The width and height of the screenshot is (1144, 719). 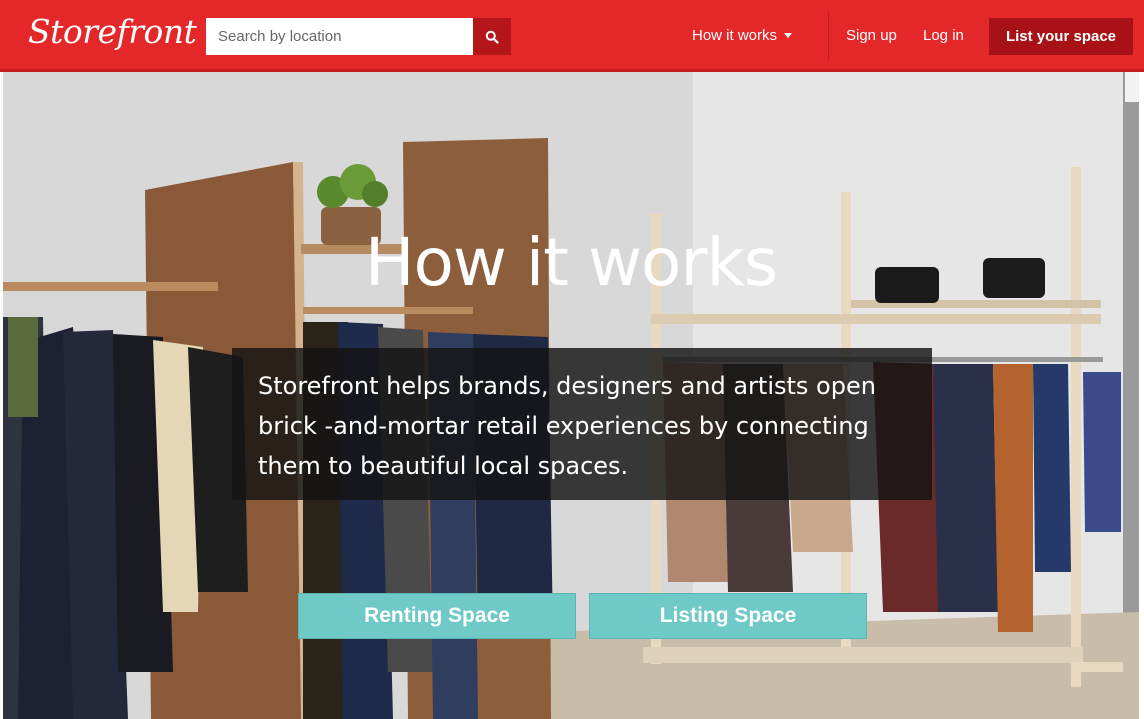 I want to click on list-your-space-button: List your space, so click(x=1061, y=36).